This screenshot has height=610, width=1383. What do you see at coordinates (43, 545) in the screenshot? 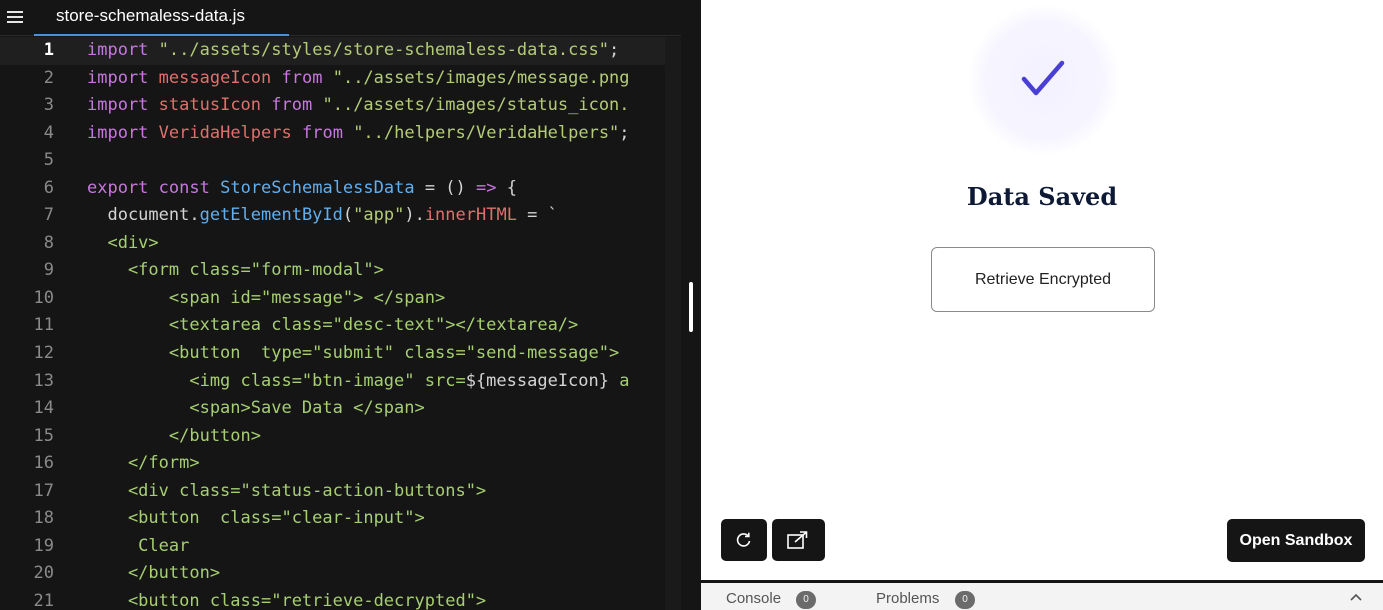
I see `line-number: 19` at bounding box center [43, 545].